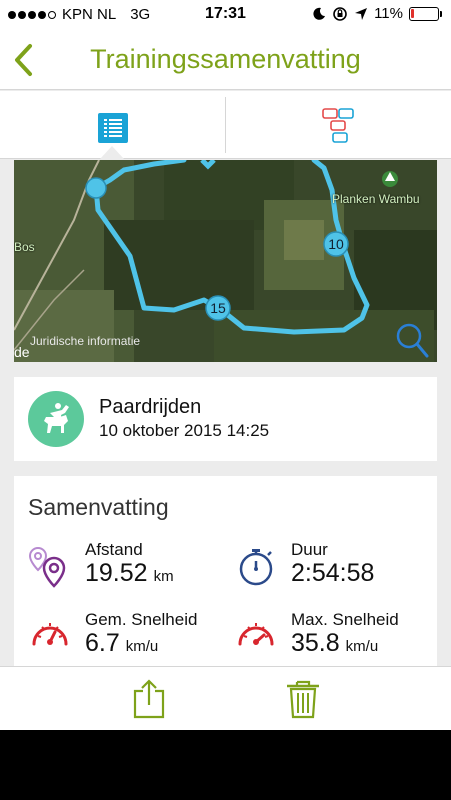  I want to click on route-start-marker, so click(96, 188).